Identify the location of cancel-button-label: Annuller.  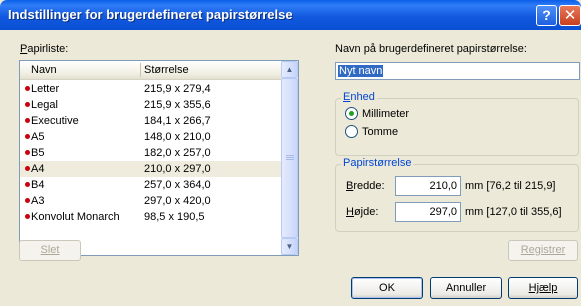
(466, 288).